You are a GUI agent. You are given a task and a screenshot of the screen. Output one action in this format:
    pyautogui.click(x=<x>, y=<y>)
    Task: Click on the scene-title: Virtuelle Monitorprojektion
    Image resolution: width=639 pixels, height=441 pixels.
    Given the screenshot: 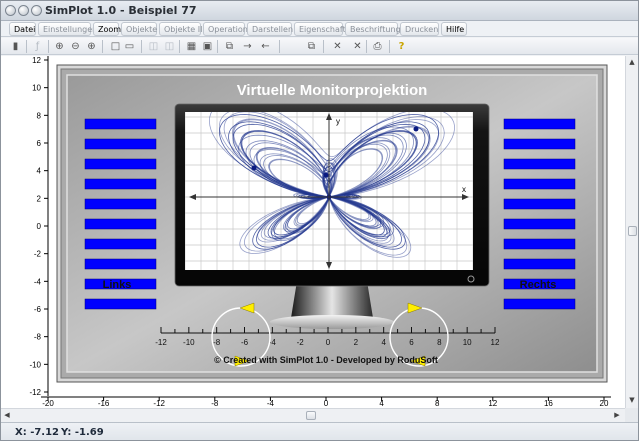 What is the action you would take?
    pyautogui.click(x=332, y=90)
    